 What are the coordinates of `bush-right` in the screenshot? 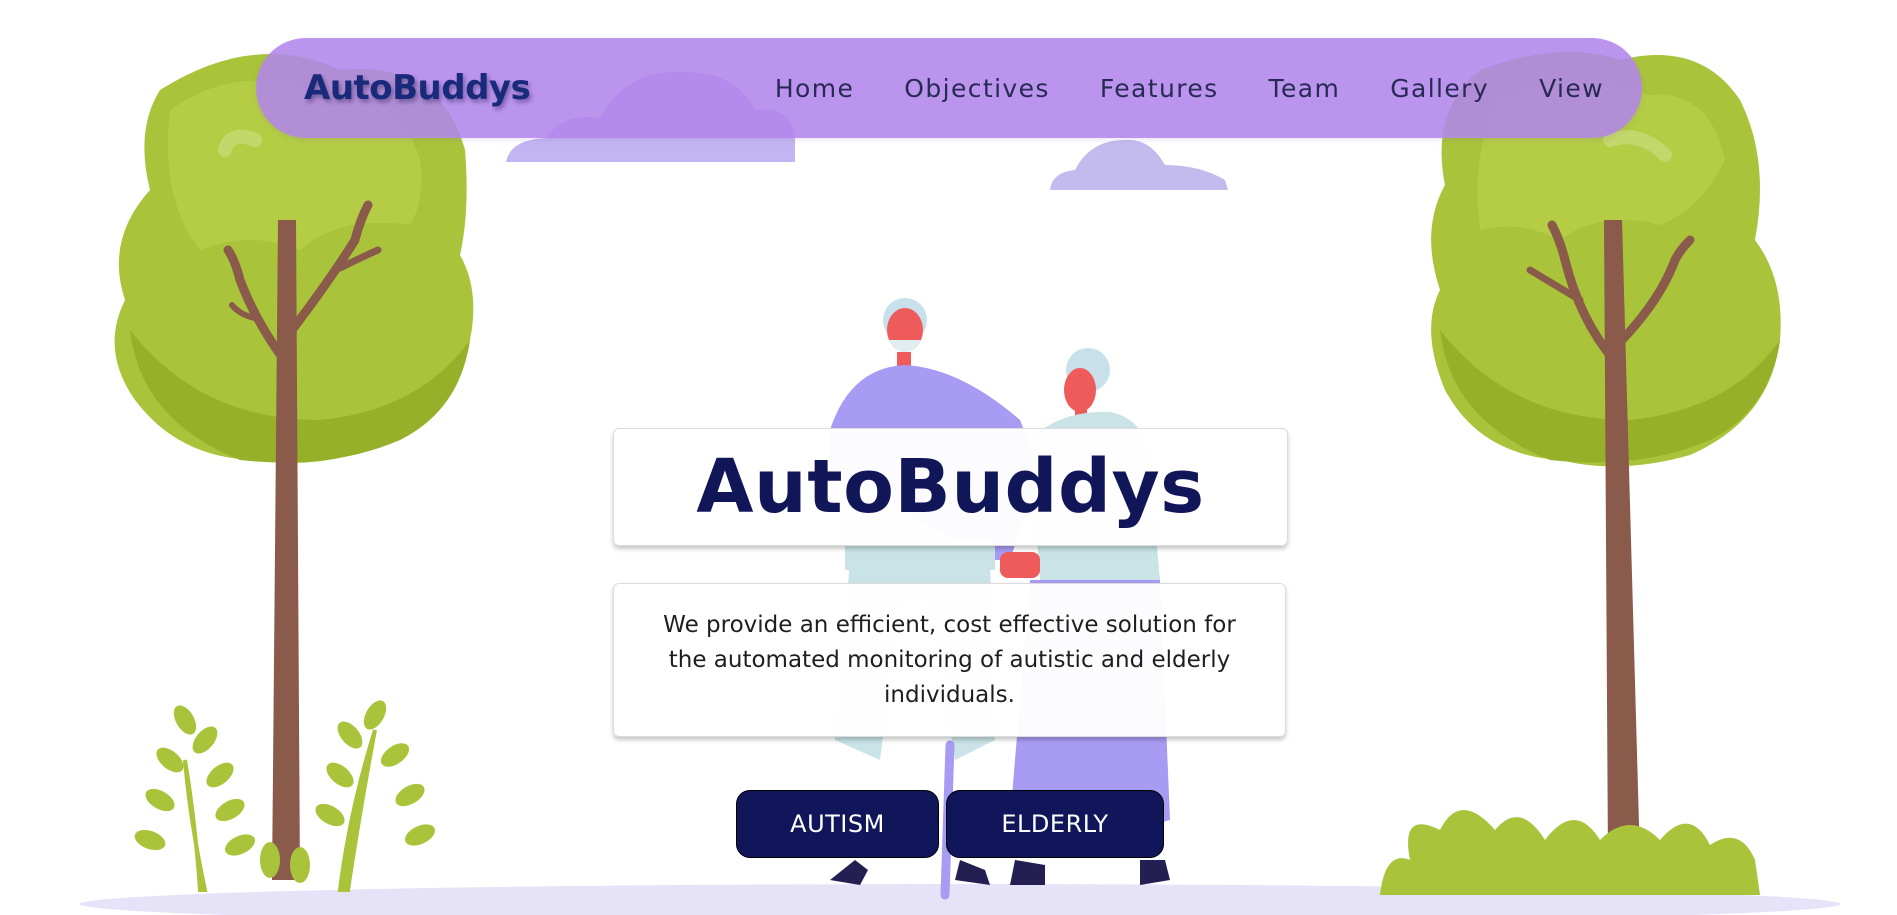 It's located at (1570, 852).